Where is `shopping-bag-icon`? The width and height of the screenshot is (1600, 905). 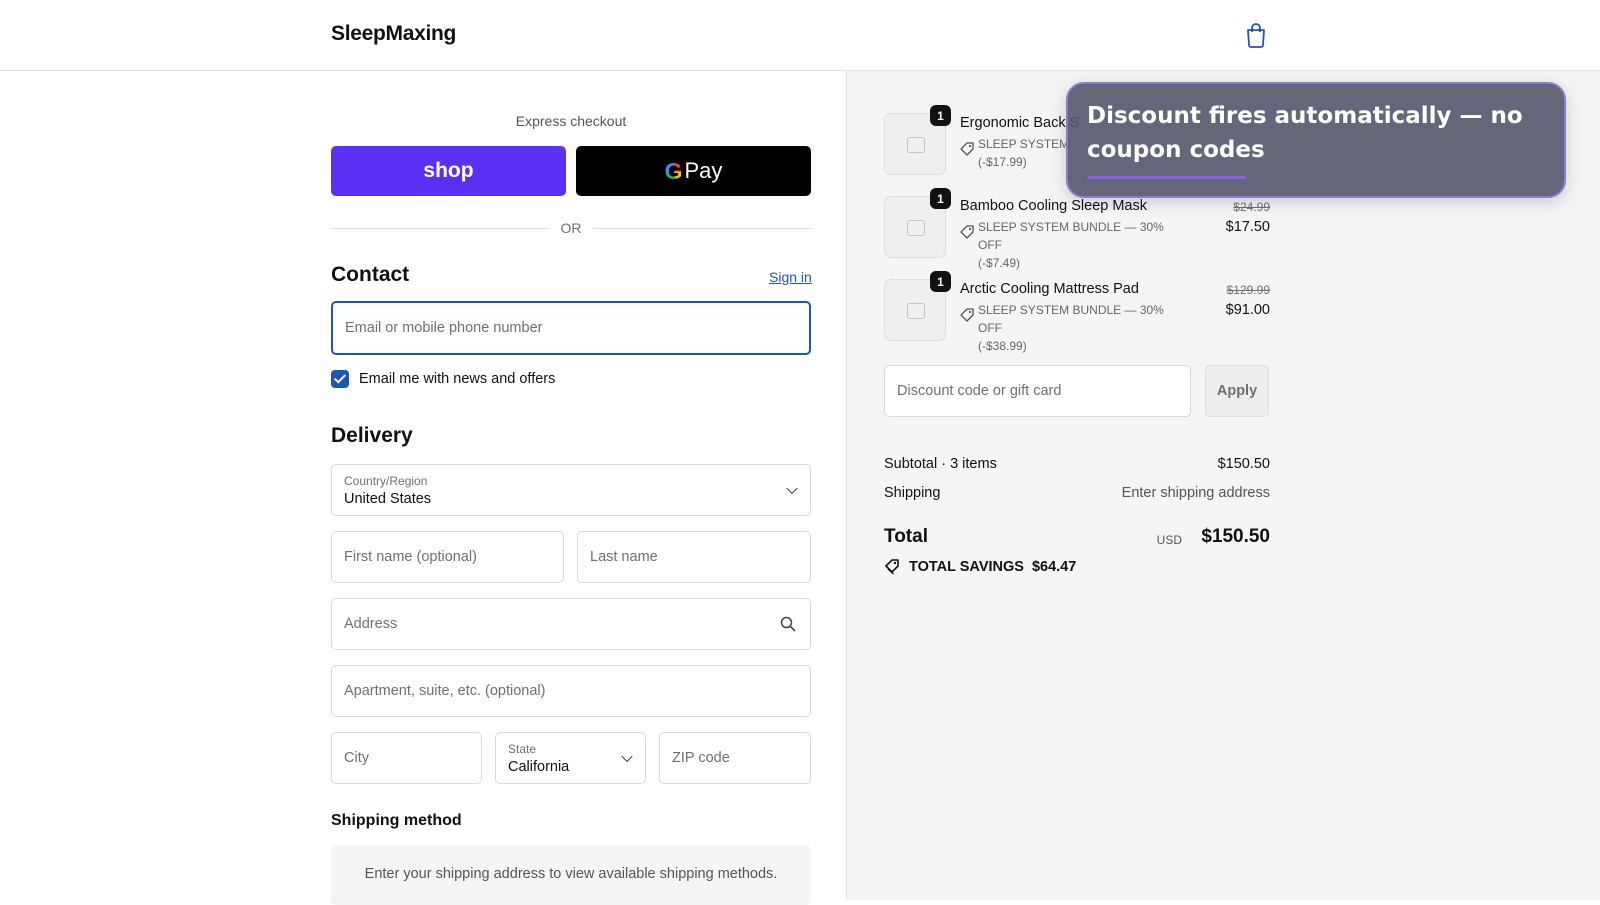
shopping-bag-icon is located at coordinates (1256, 35).